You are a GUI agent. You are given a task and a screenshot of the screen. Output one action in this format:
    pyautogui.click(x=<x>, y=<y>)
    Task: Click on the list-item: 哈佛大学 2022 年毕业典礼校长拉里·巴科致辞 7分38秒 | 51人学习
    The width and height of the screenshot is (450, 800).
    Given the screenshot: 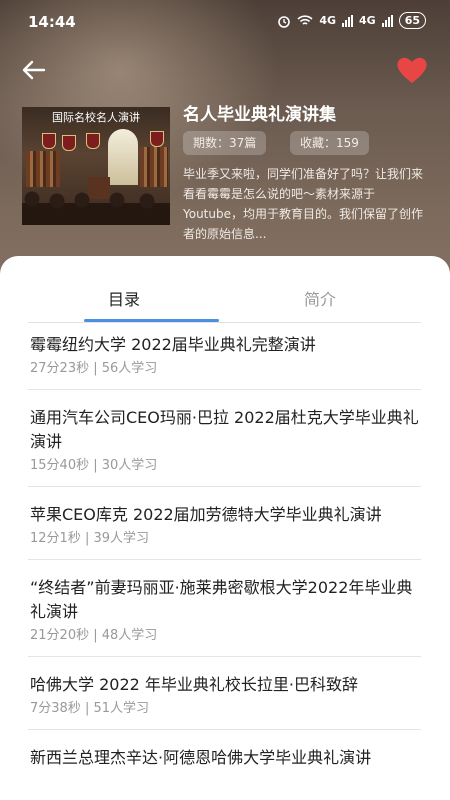 What is the action you would take?
    pyautogui.click(x=224, y=693)
    